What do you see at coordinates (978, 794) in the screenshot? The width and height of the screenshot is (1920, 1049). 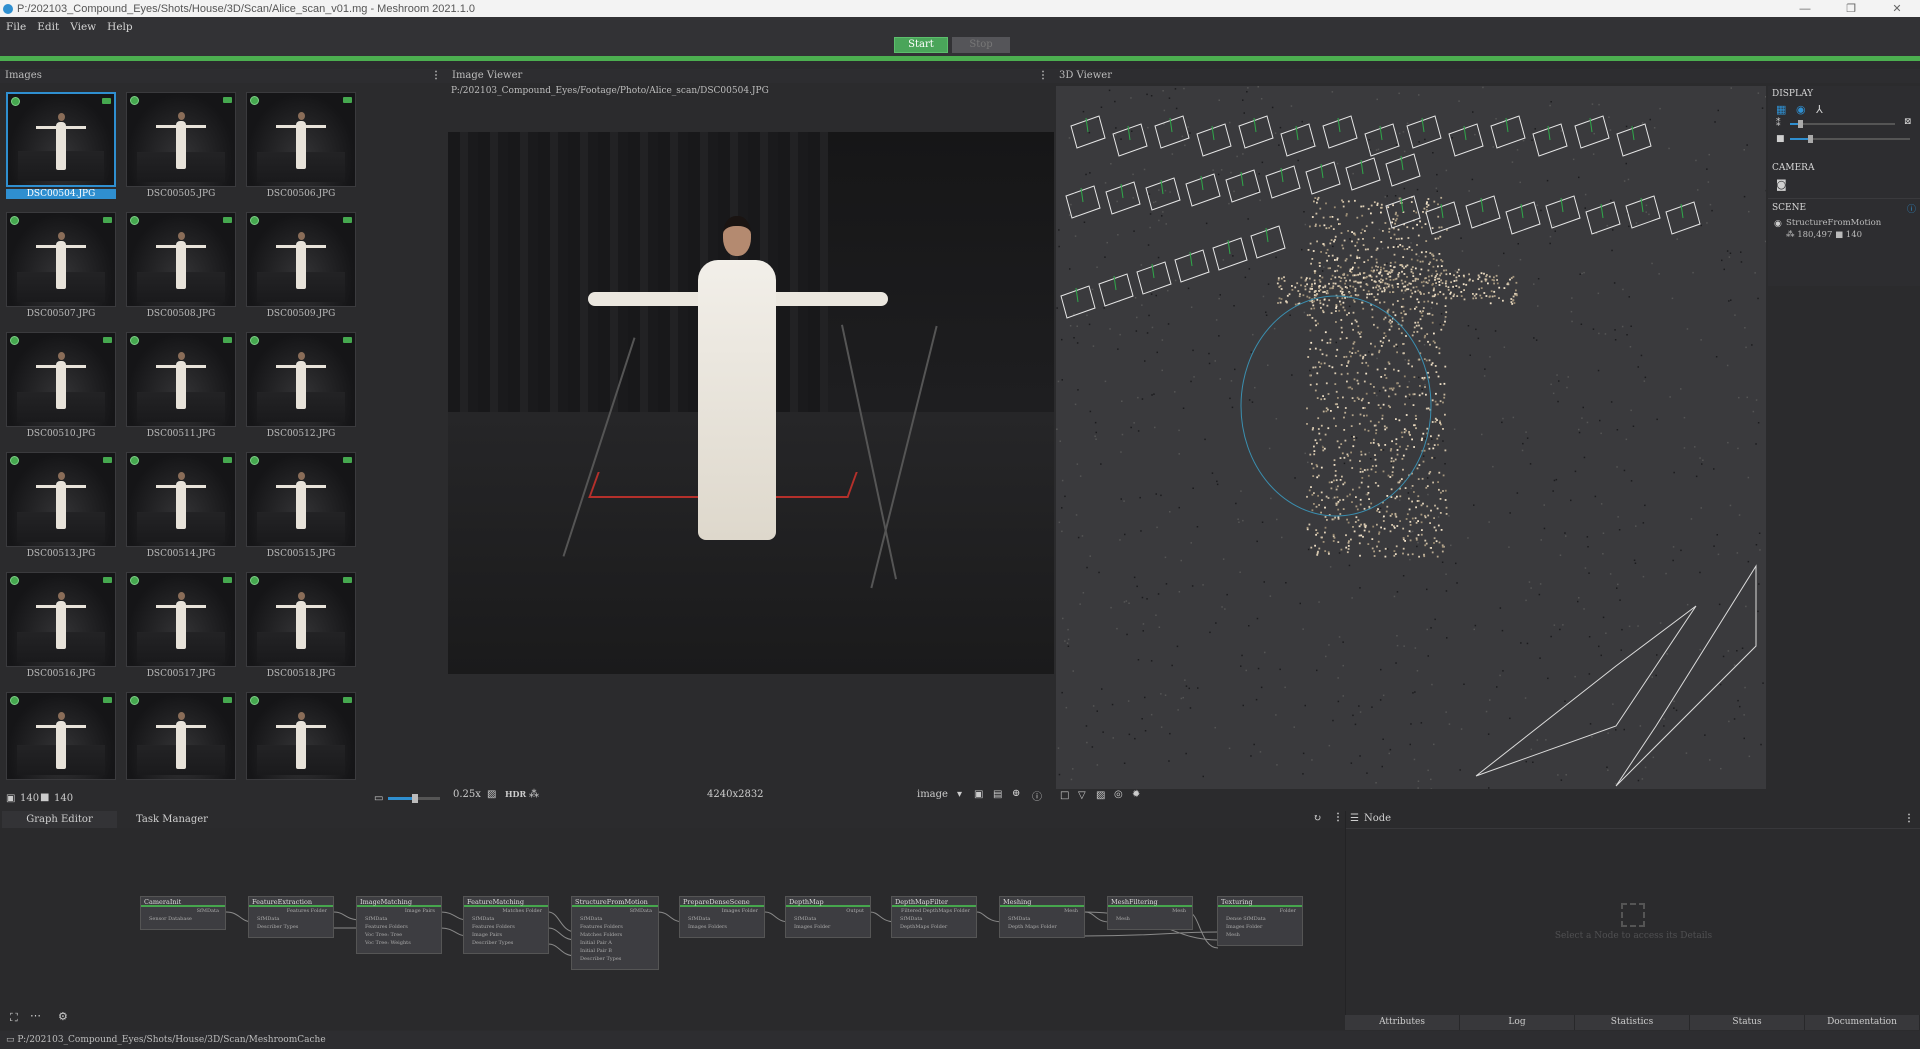 I see `image-overlay-icon: ▣` at bounding box center [978, 794].